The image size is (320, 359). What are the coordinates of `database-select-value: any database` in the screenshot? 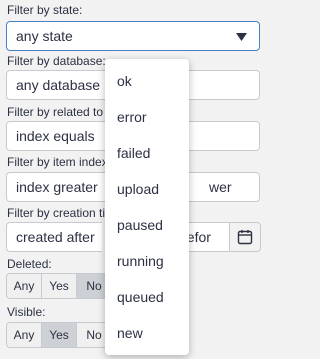 It's located at (58, 85).